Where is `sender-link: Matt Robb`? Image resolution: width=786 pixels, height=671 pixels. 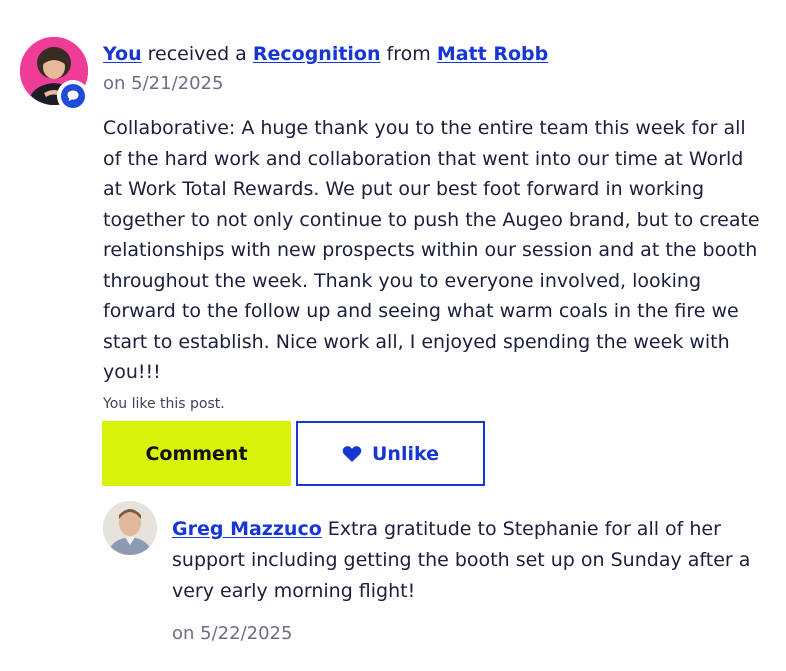
sender-link: Matt Robb is located at coordinates (492, 54).